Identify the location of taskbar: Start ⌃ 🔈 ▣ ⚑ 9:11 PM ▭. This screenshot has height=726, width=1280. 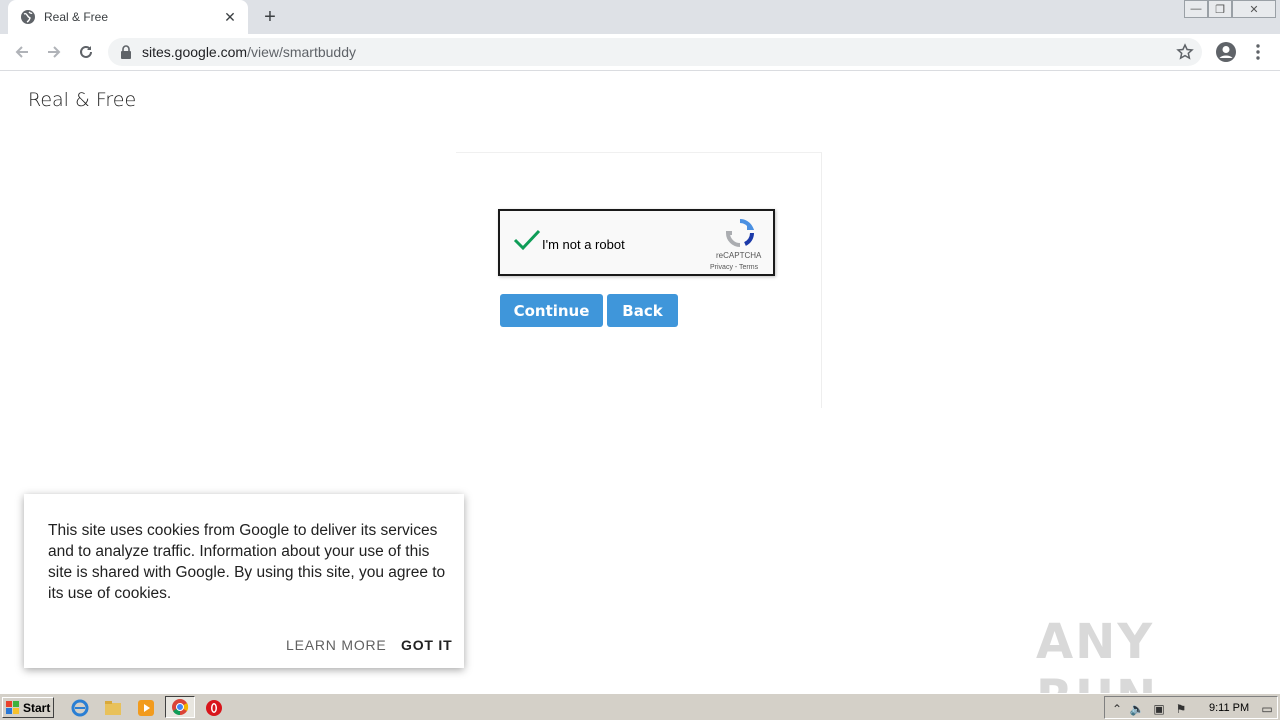
(640, 706).